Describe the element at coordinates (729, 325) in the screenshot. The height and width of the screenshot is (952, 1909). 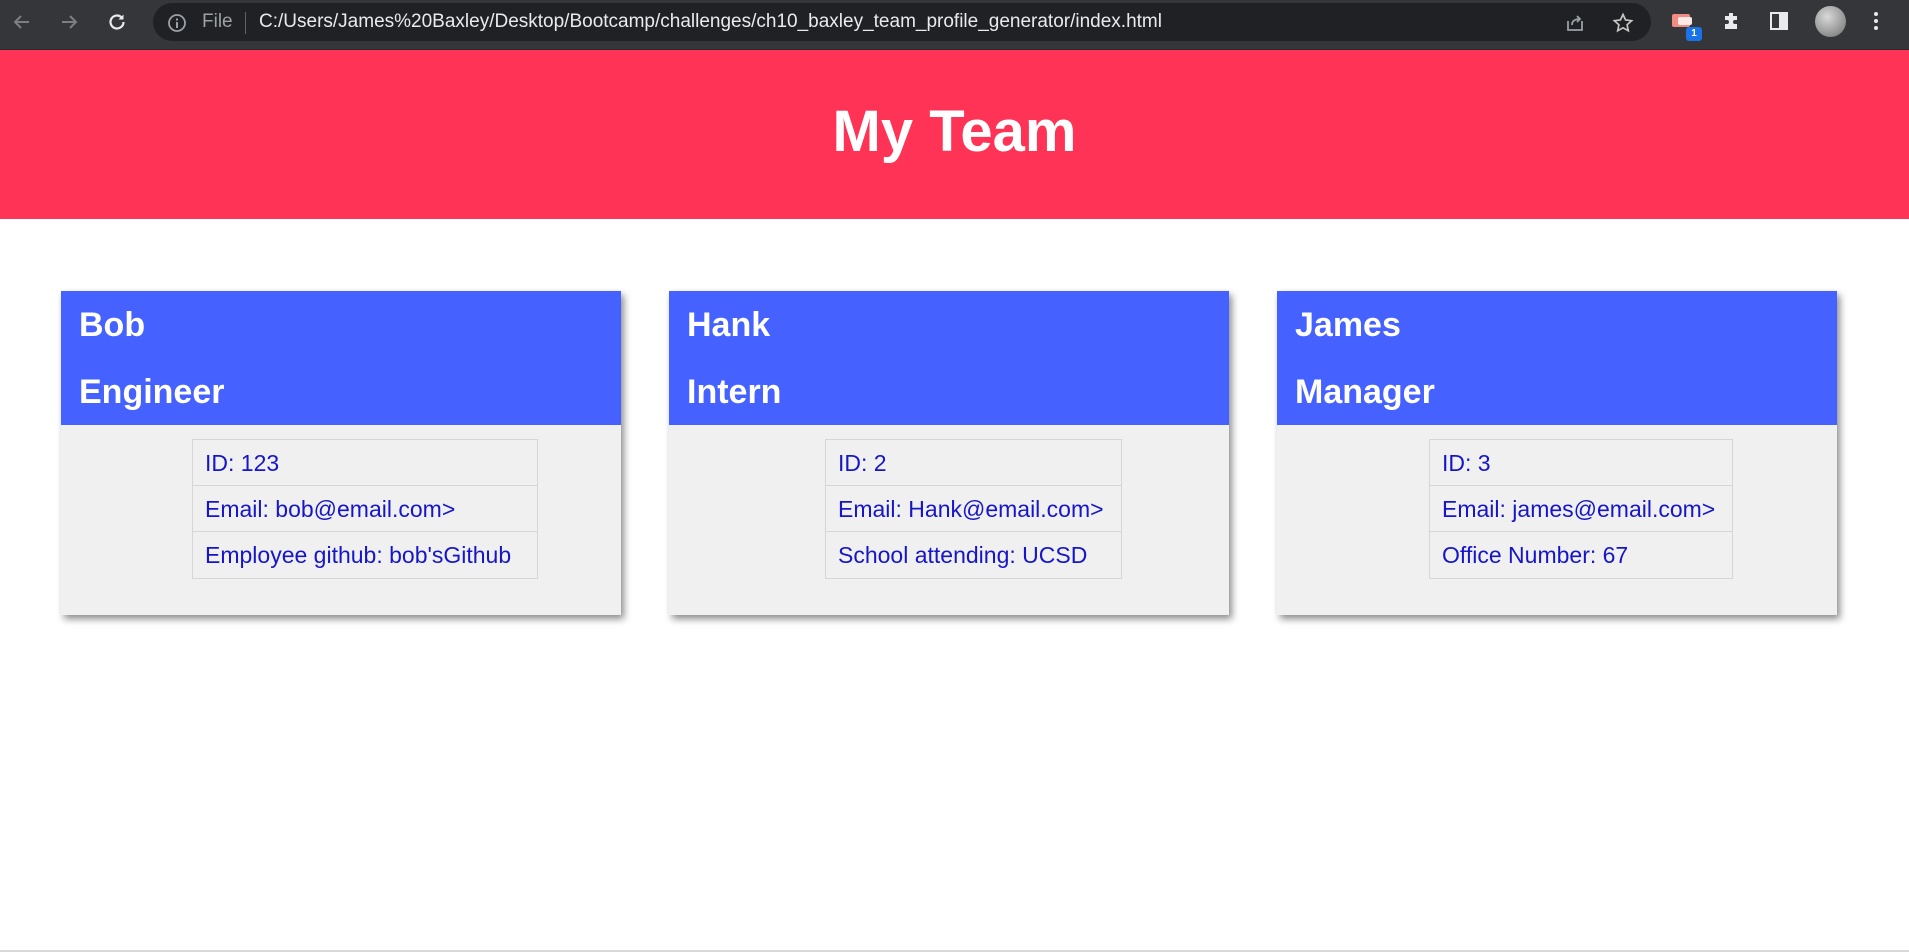
I see `employee-name: Hank` at that location.